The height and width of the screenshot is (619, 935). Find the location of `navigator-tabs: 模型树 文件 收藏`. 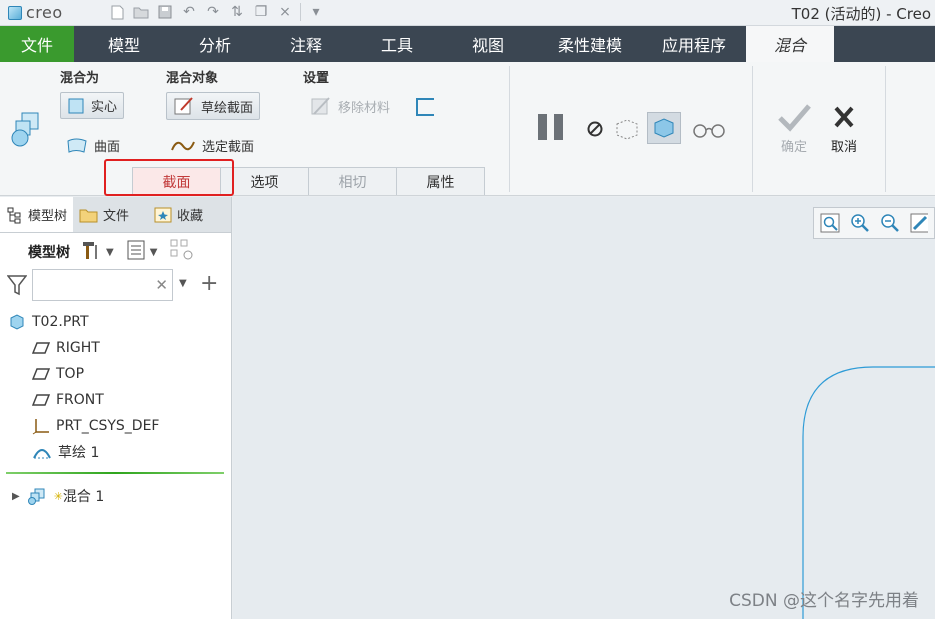

navigator-tabs: 模型树 文件 收藏 is located at coordinates (115, 215).